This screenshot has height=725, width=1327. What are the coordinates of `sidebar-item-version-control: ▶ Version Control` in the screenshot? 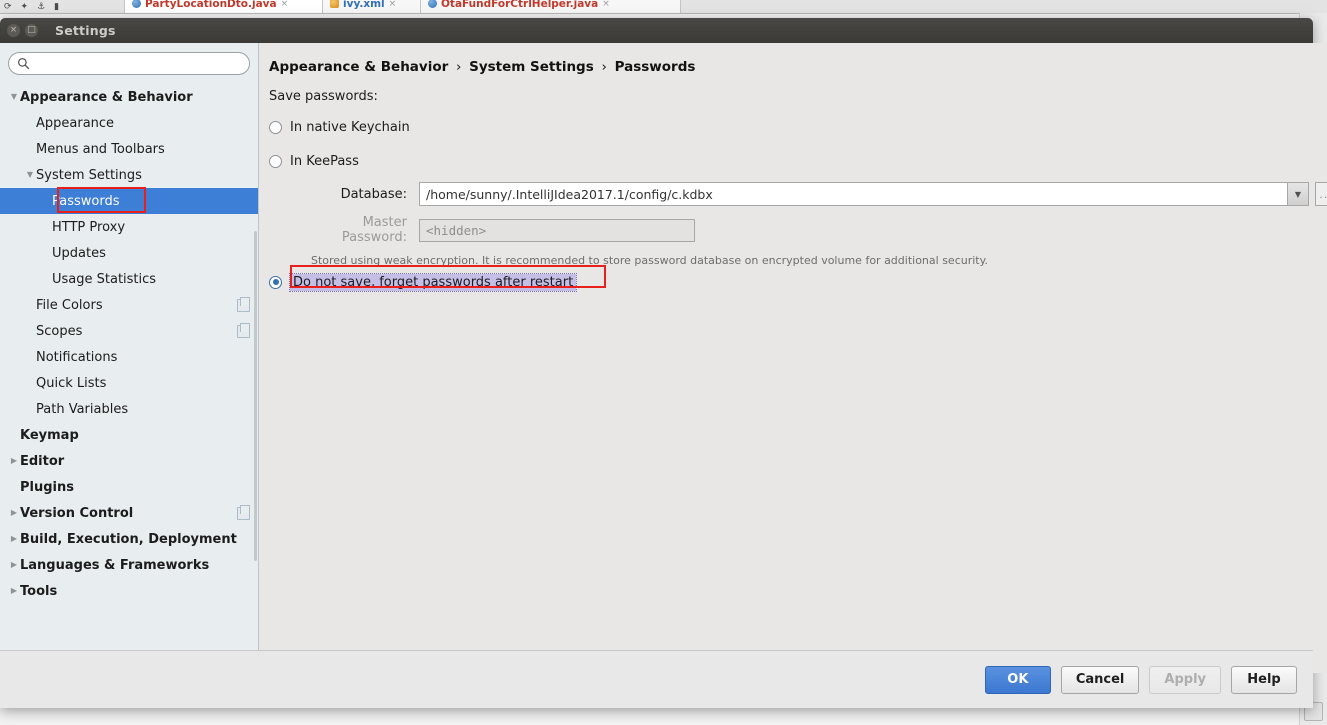 It's located at (129, 513).